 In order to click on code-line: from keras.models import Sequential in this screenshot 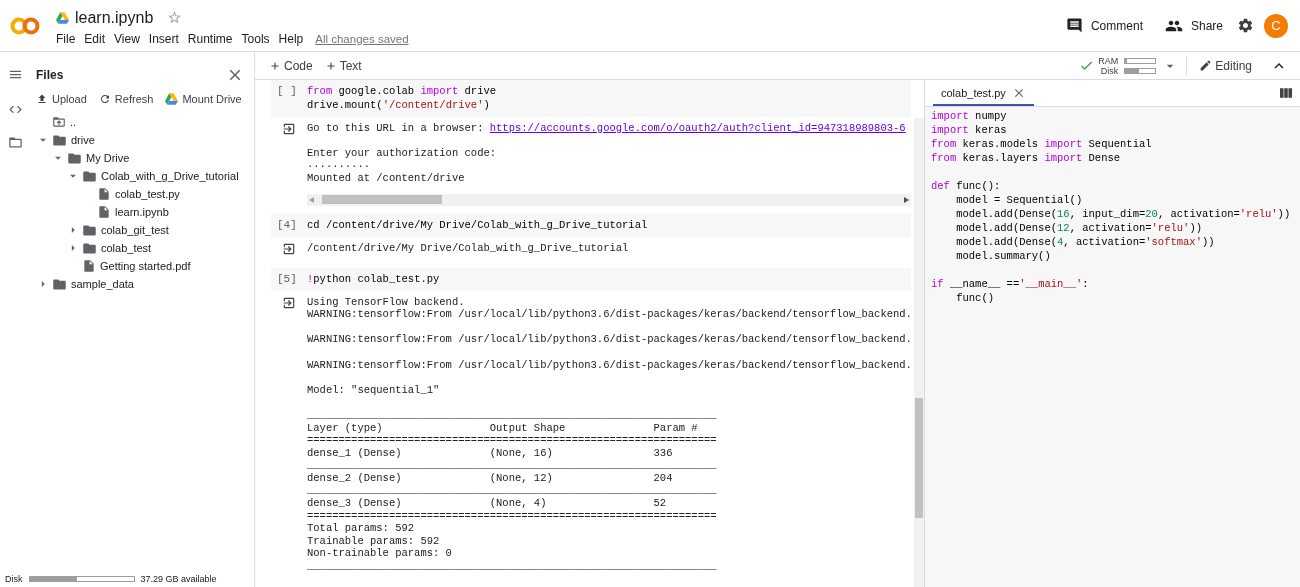, I will do `click(1042, 144)`.